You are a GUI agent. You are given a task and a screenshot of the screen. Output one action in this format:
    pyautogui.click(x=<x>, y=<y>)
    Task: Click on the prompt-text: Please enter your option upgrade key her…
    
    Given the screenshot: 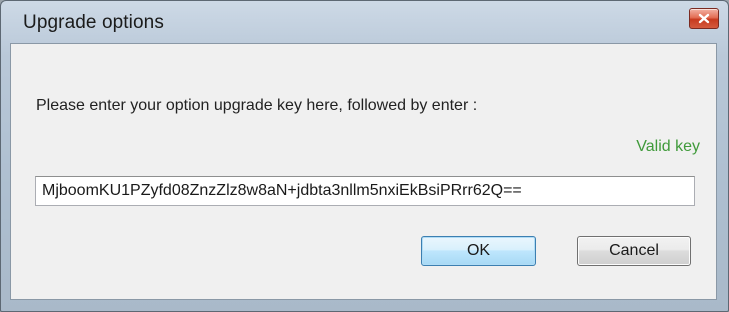 What is the action you would take?
    pyautogui.click(x=257, y=105)
    